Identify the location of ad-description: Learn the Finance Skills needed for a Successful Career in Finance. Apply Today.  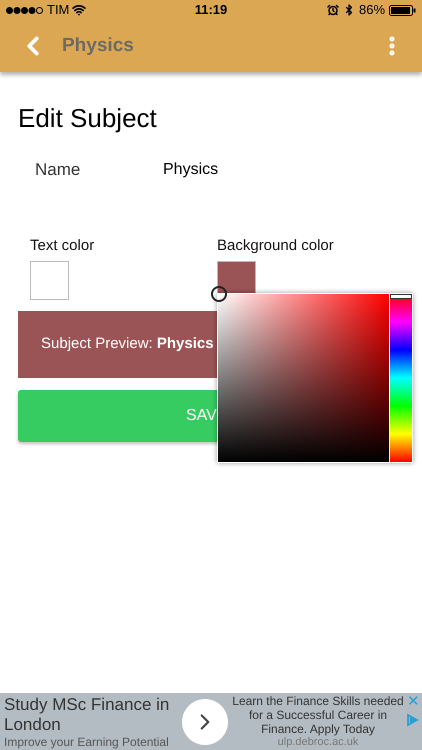
(318, 715).